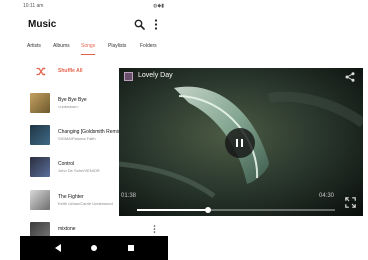 This screenshot has height=260, width=368. What do you see at coordinates (117, 48) in the screenshot?
I see `tab-playlists: Playlists` at bounding box center [117, 48].